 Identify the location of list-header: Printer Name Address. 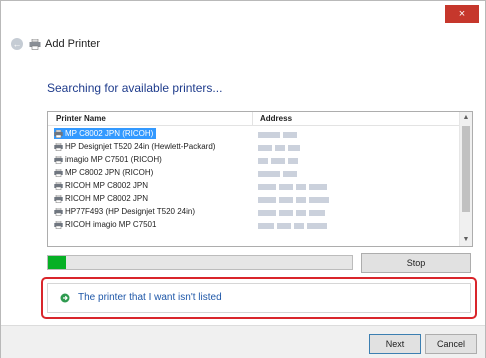
(254, 119).